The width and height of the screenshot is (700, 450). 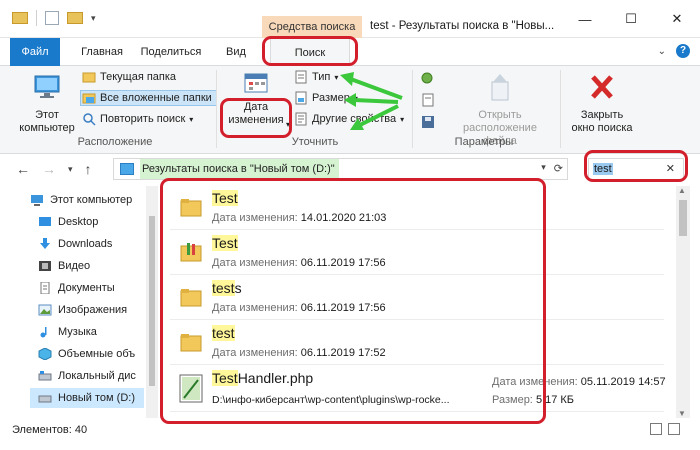 I want to click on calendar-icon, so click(x=256, y=83).